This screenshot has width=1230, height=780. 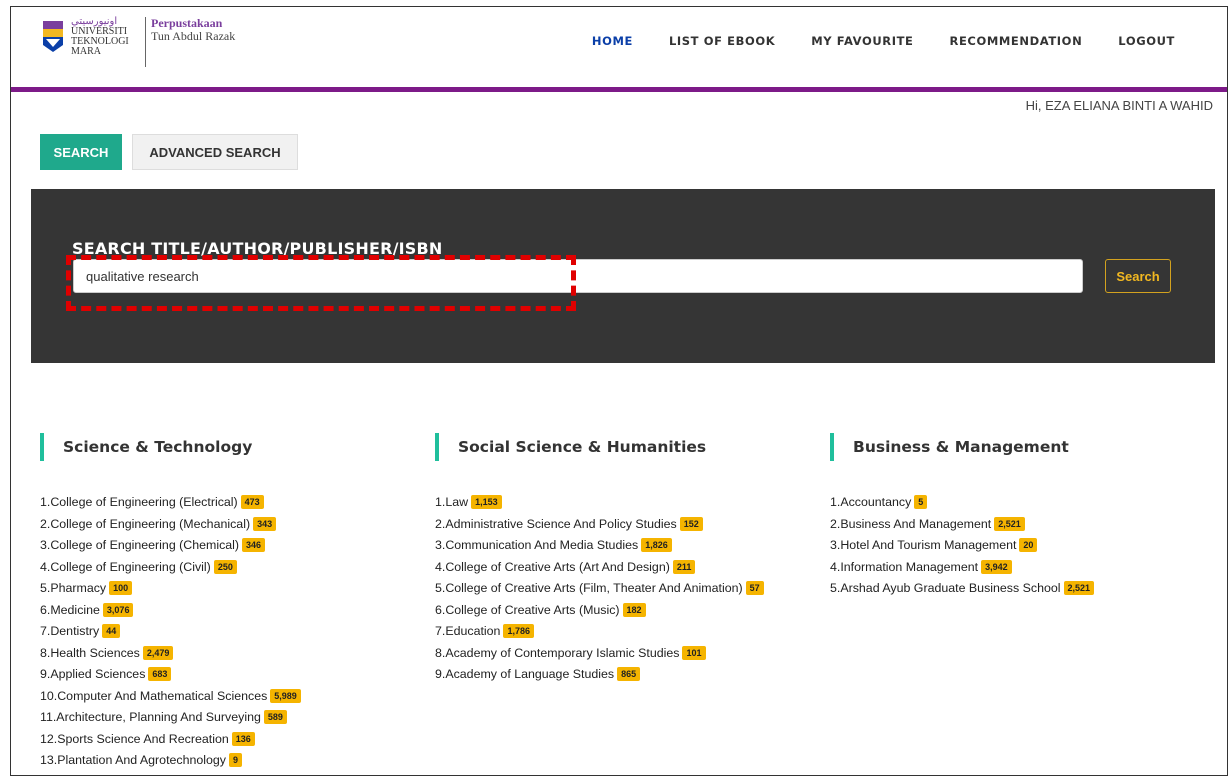 I want to click on list-item: 1.Accountancy 5, so click(x=1022, y=503).